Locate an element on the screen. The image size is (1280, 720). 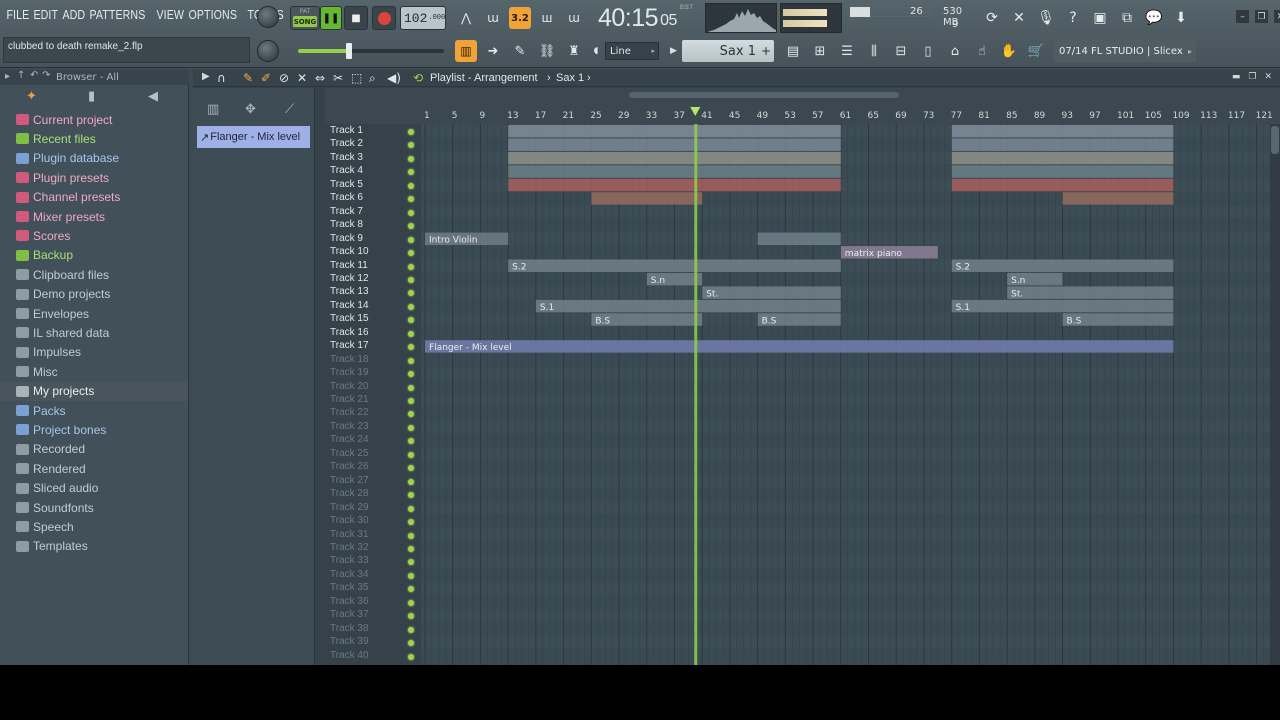
playback-tool-icon: ◀) is located at coordinates (394, 78).